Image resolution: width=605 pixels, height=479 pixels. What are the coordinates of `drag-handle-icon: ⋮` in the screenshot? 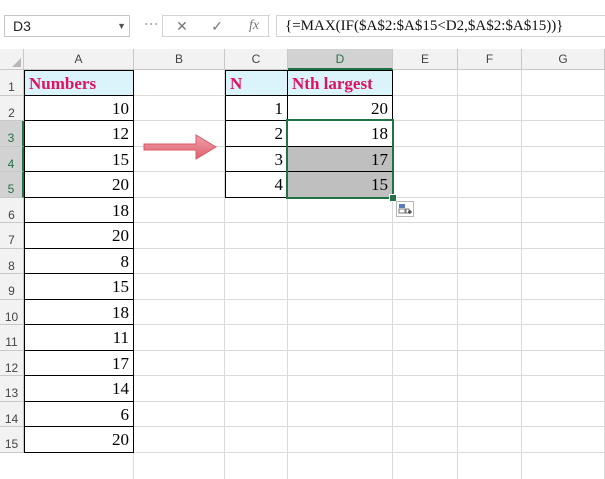 It's located at (152, 23).